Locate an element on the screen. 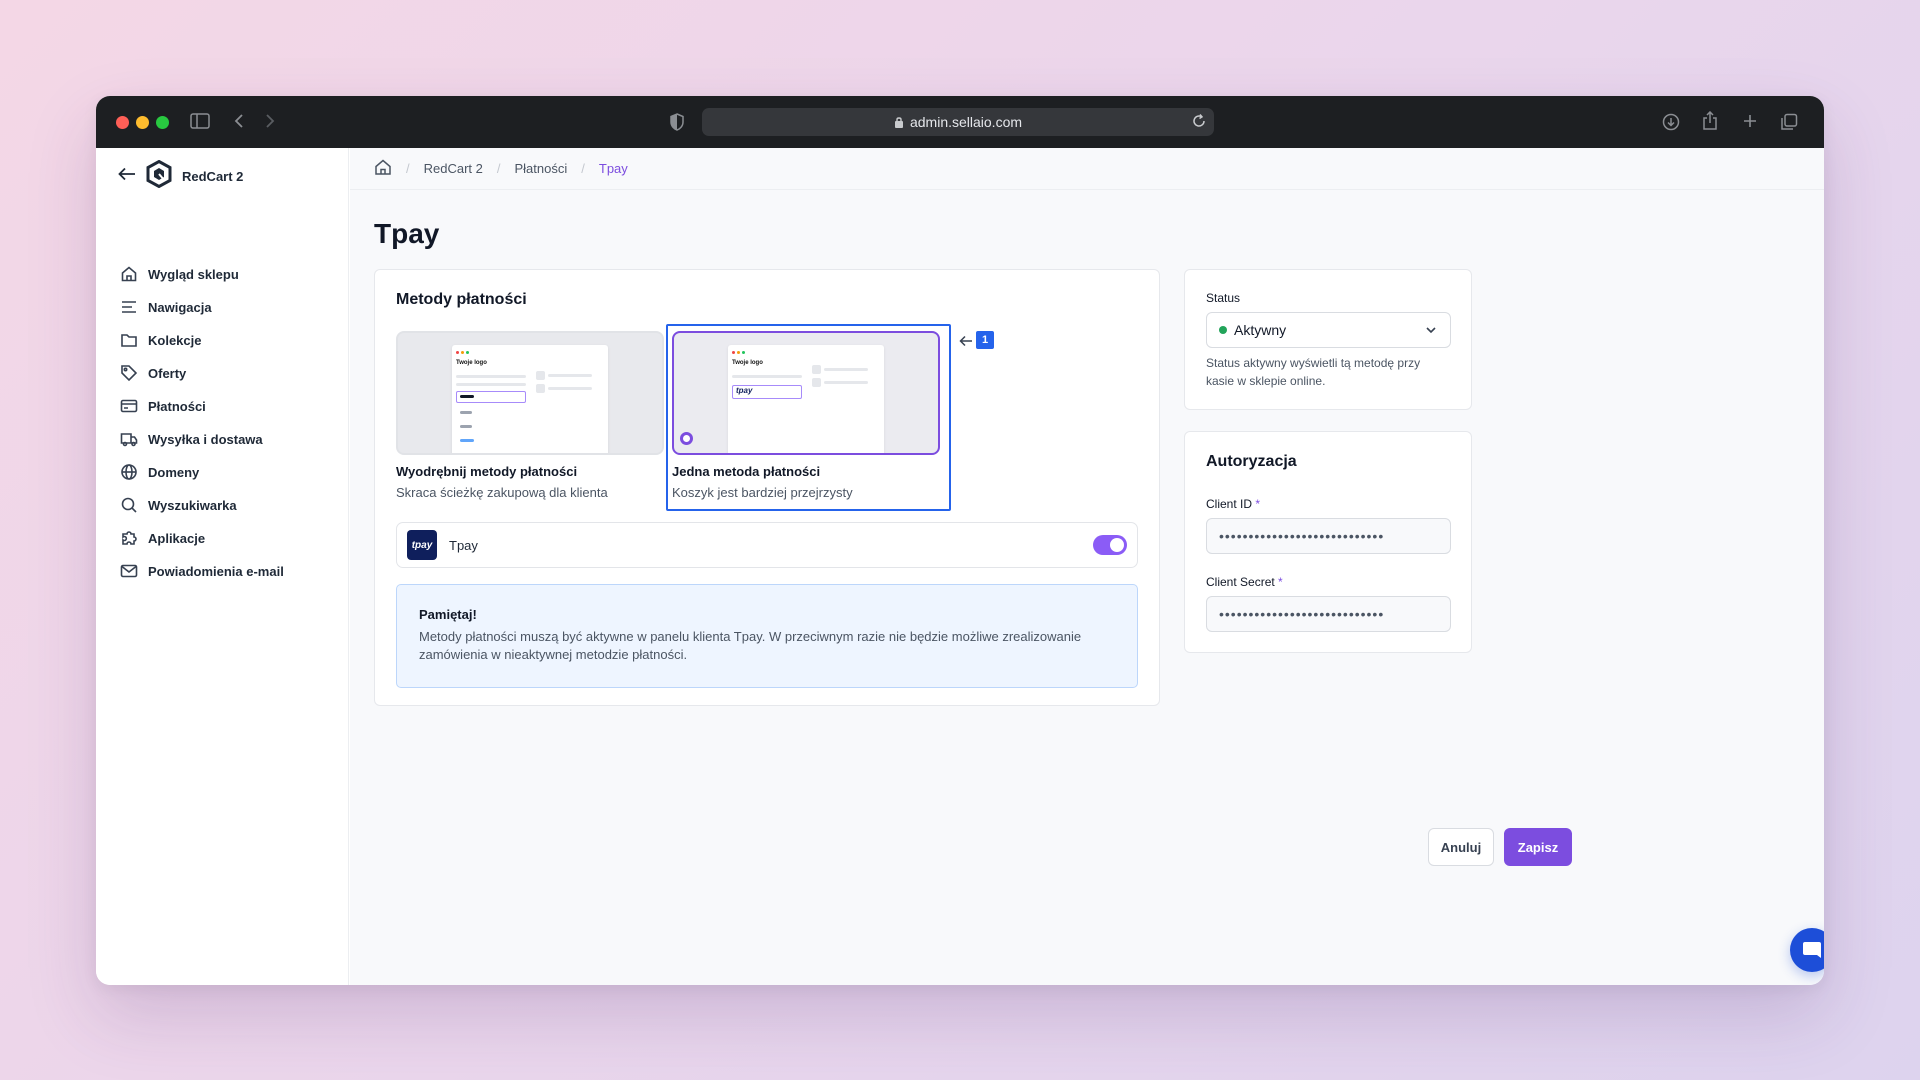 The image size is (1920, 1080). lock-icon is located at coordinates (898, 122).